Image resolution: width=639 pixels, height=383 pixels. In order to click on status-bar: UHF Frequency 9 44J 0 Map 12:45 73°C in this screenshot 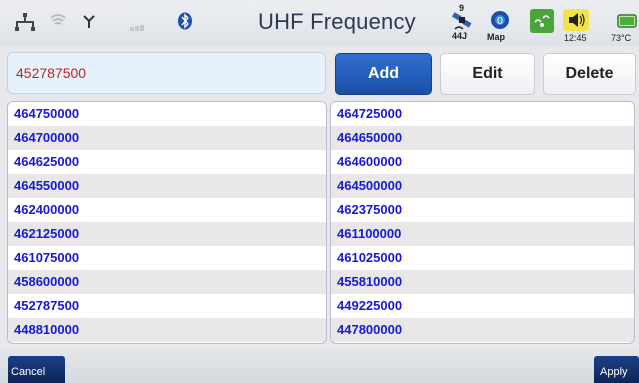, I will do `click(319, 23)`.